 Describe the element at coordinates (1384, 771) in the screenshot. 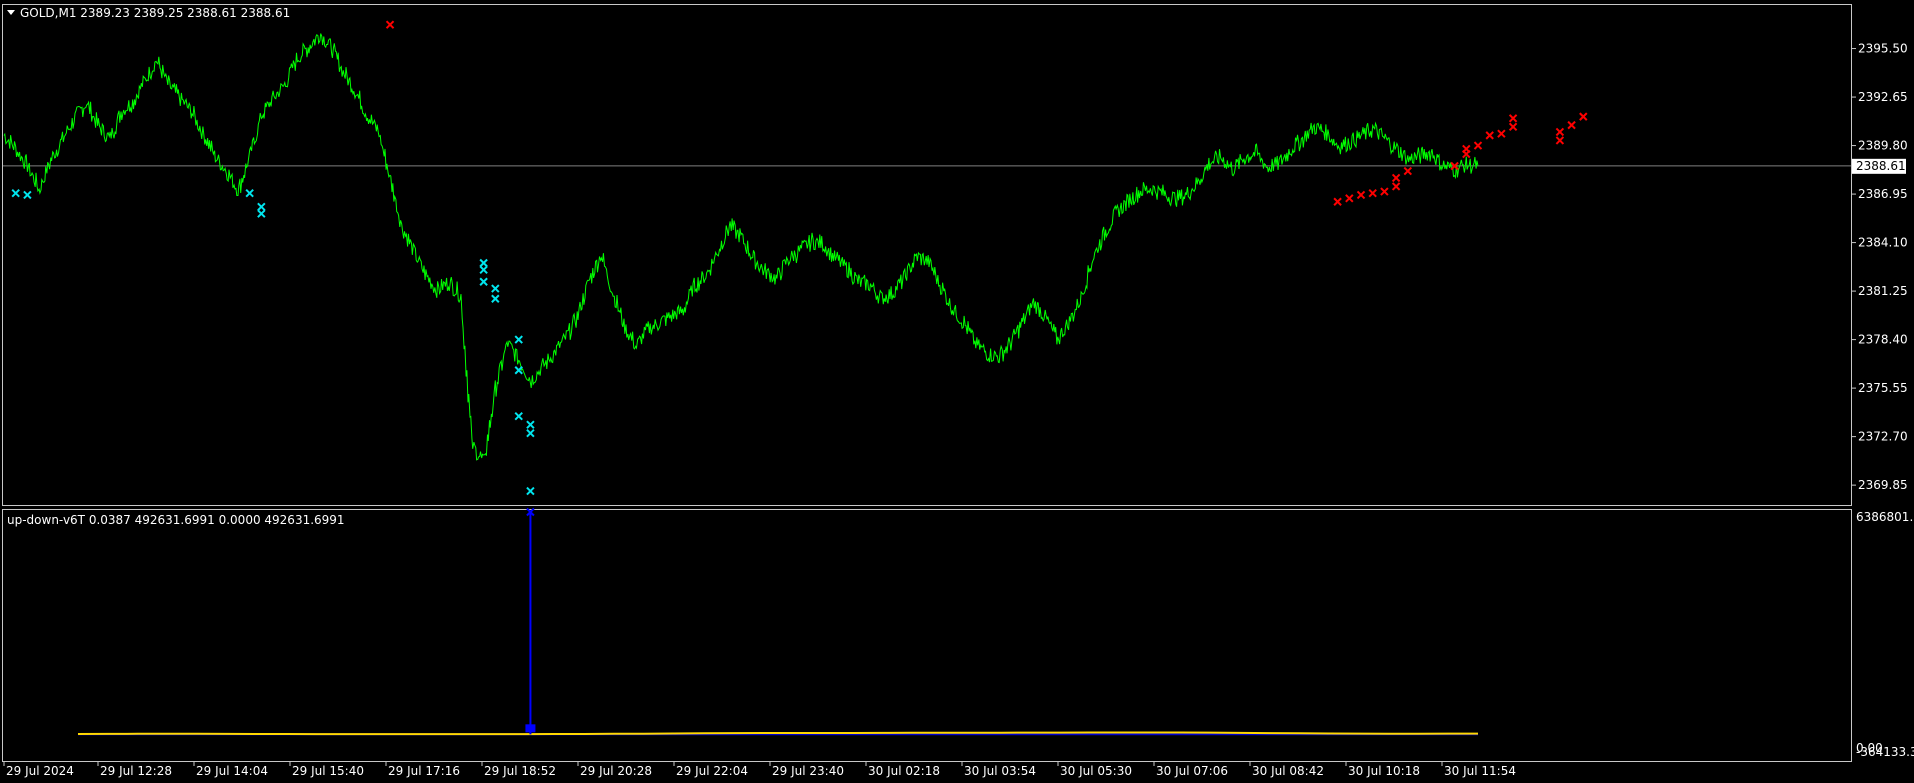

I see `time-tick-label: 30 Jul 10:18` at that location.